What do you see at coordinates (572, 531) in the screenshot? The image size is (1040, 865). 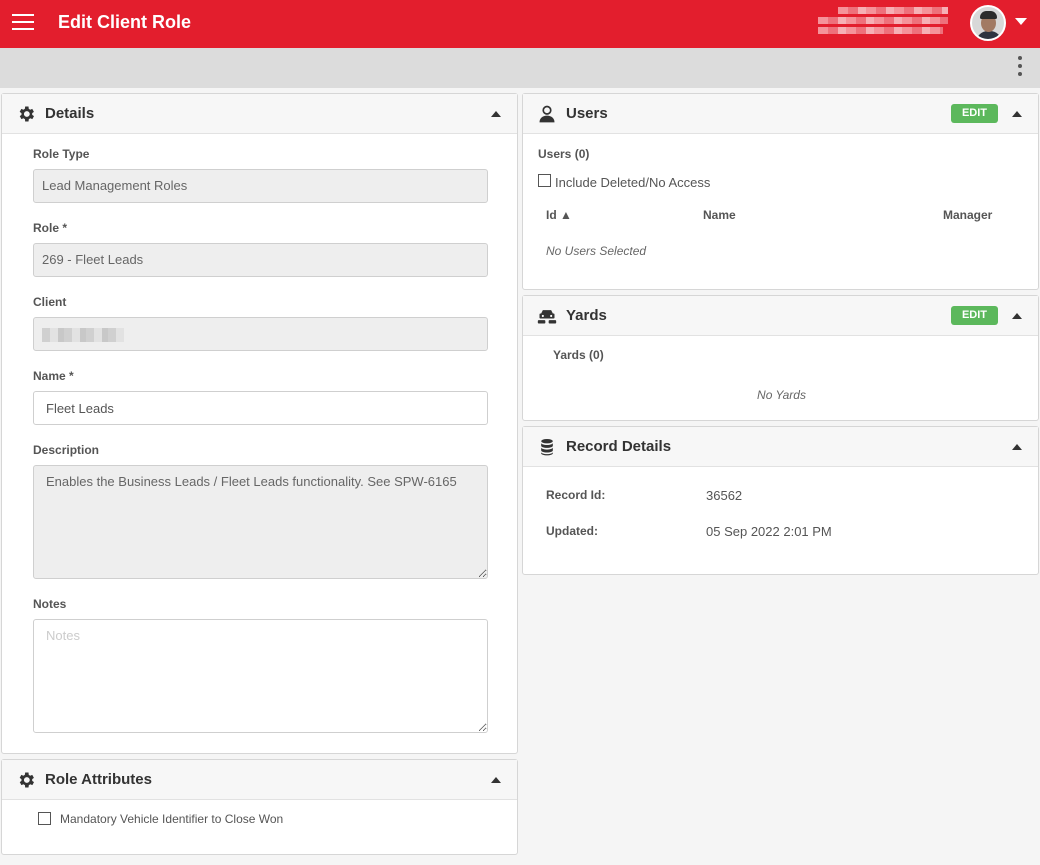 I see `updated-label: Updated:` at bounding box center [572, 531].